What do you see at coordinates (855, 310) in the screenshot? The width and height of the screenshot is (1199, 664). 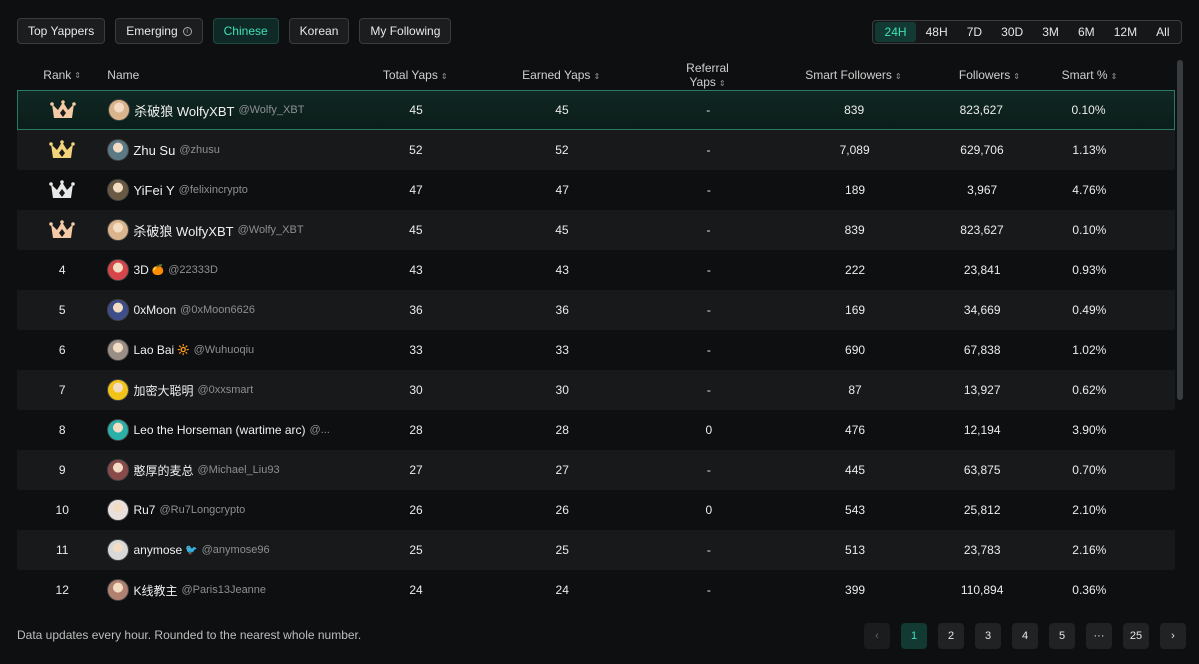 I see `smart-followers-cell: 169` at bounding box center [855, 310].